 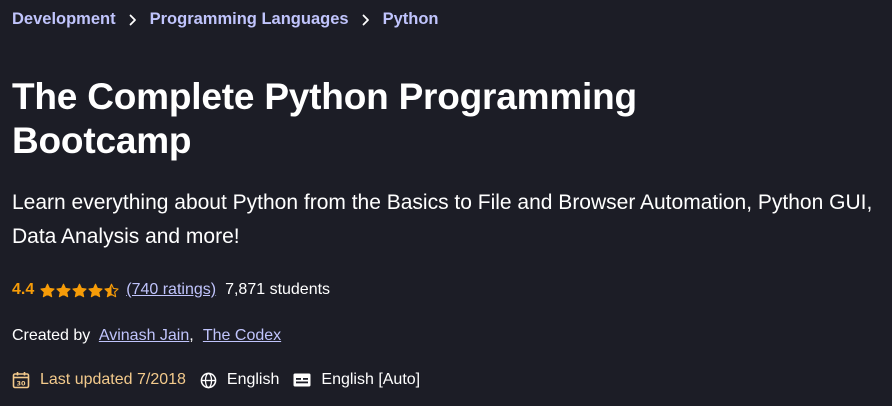 I want to click on rating-row: 4.4 (740 ratings) 7,871 students, so click(x=171, y=290).